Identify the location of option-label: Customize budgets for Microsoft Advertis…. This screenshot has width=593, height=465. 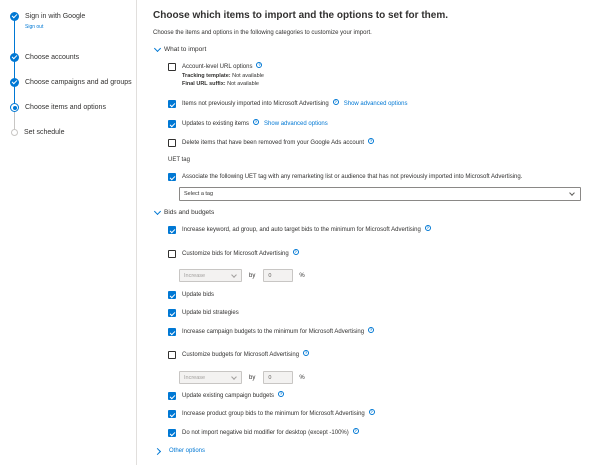
(241, 355).